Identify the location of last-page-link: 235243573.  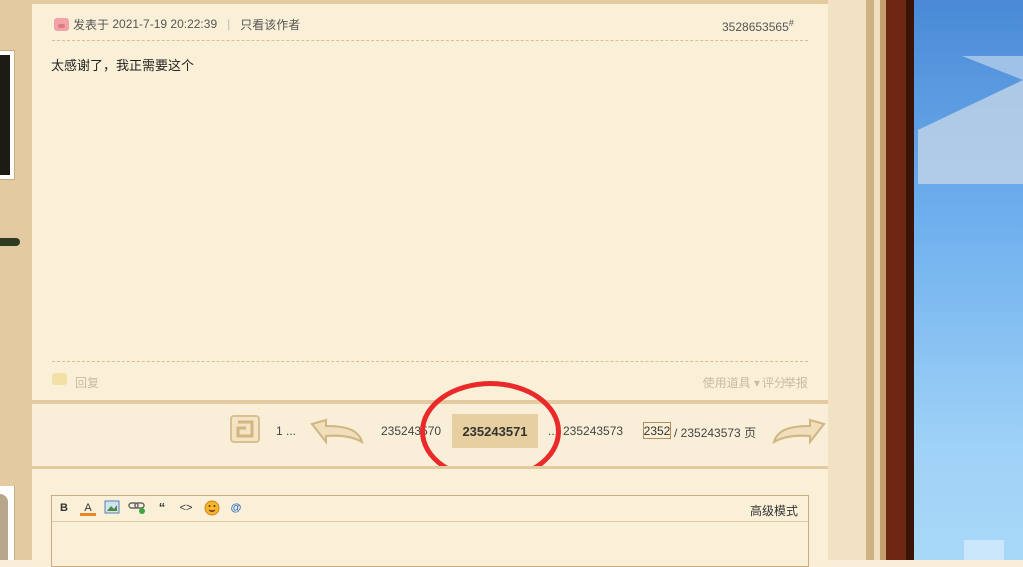
(593, 431).